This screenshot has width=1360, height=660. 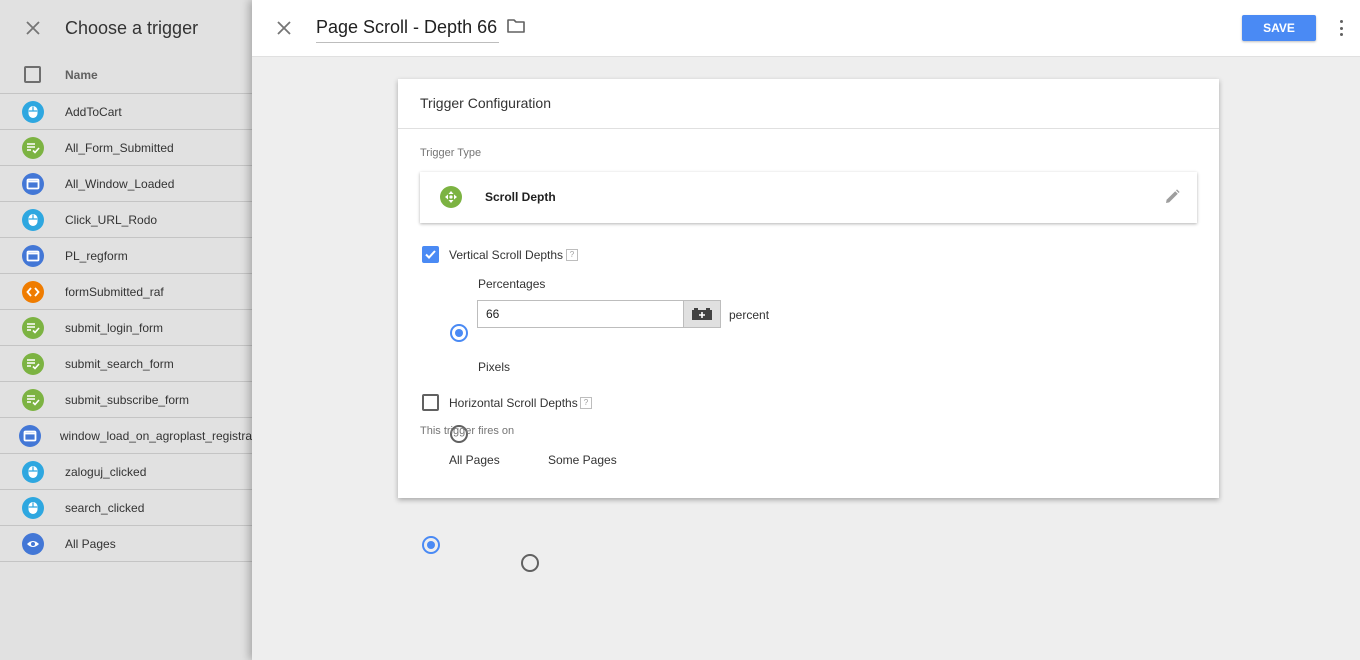 I want to click on card-title: Trigger Configuration, so click(x=808, y=104).